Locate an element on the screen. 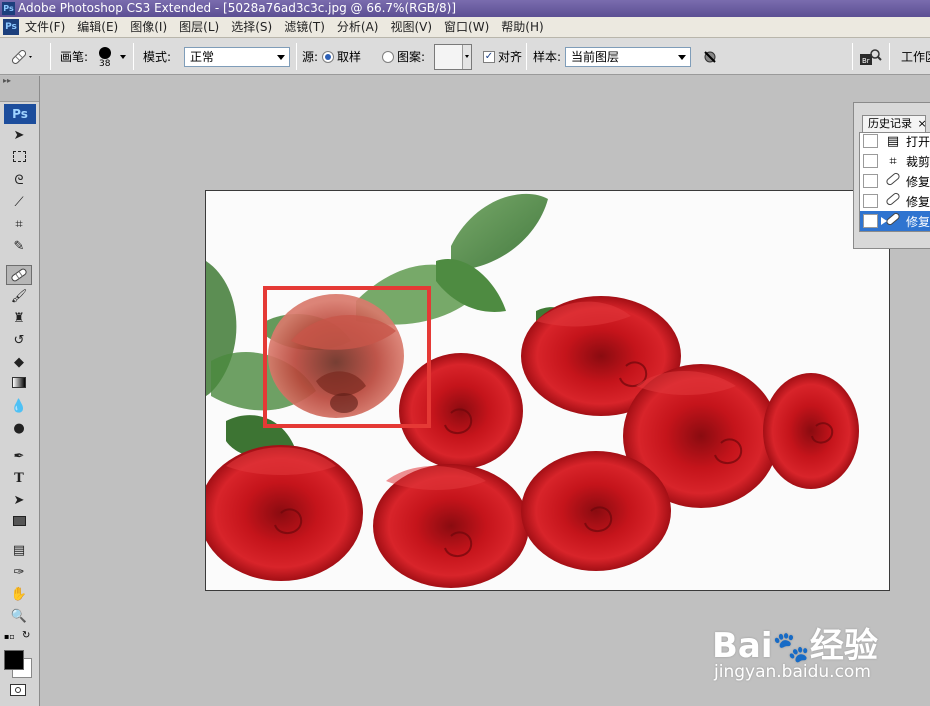  menu-layer: 图层(L) is located at coordinates (199, 27).